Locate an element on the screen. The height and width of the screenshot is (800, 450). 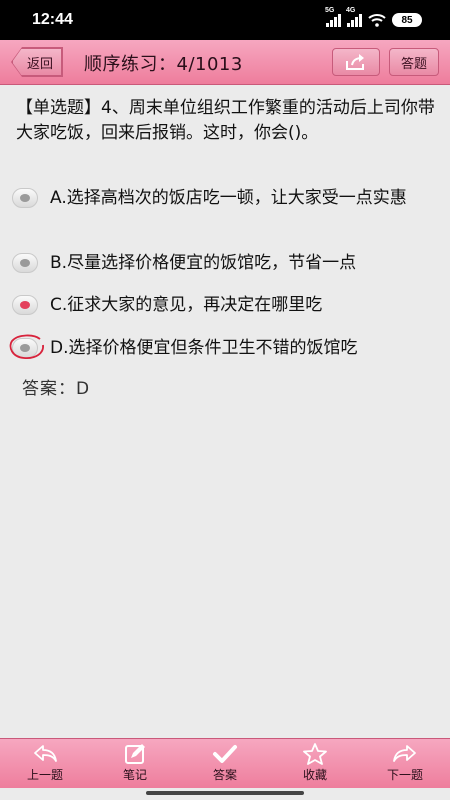
option-c: C.征求大家的意见，再决定在哪里吃 is located at coordinates (227, 305).